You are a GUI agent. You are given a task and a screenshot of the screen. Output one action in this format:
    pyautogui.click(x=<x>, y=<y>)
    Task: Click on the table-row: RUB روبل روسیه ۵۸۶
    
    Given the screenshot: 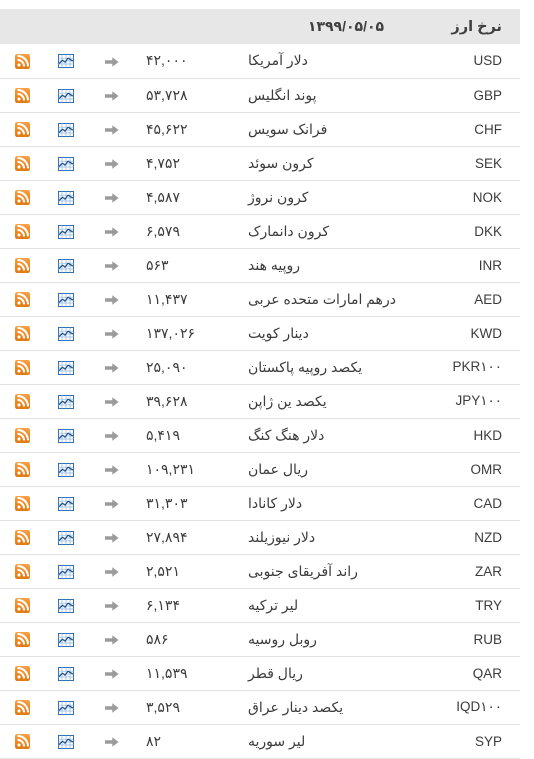 What is the action you would take?
    pyautogui.click(x=260, y=639)
    